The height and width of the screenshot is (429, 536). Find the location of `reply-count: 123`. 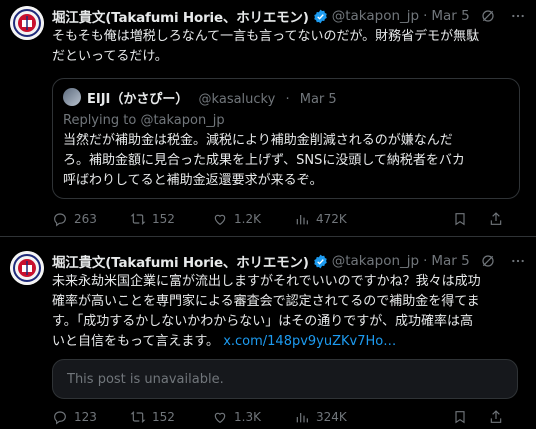

reply-count: 123 is located at coordinates (85, 417).